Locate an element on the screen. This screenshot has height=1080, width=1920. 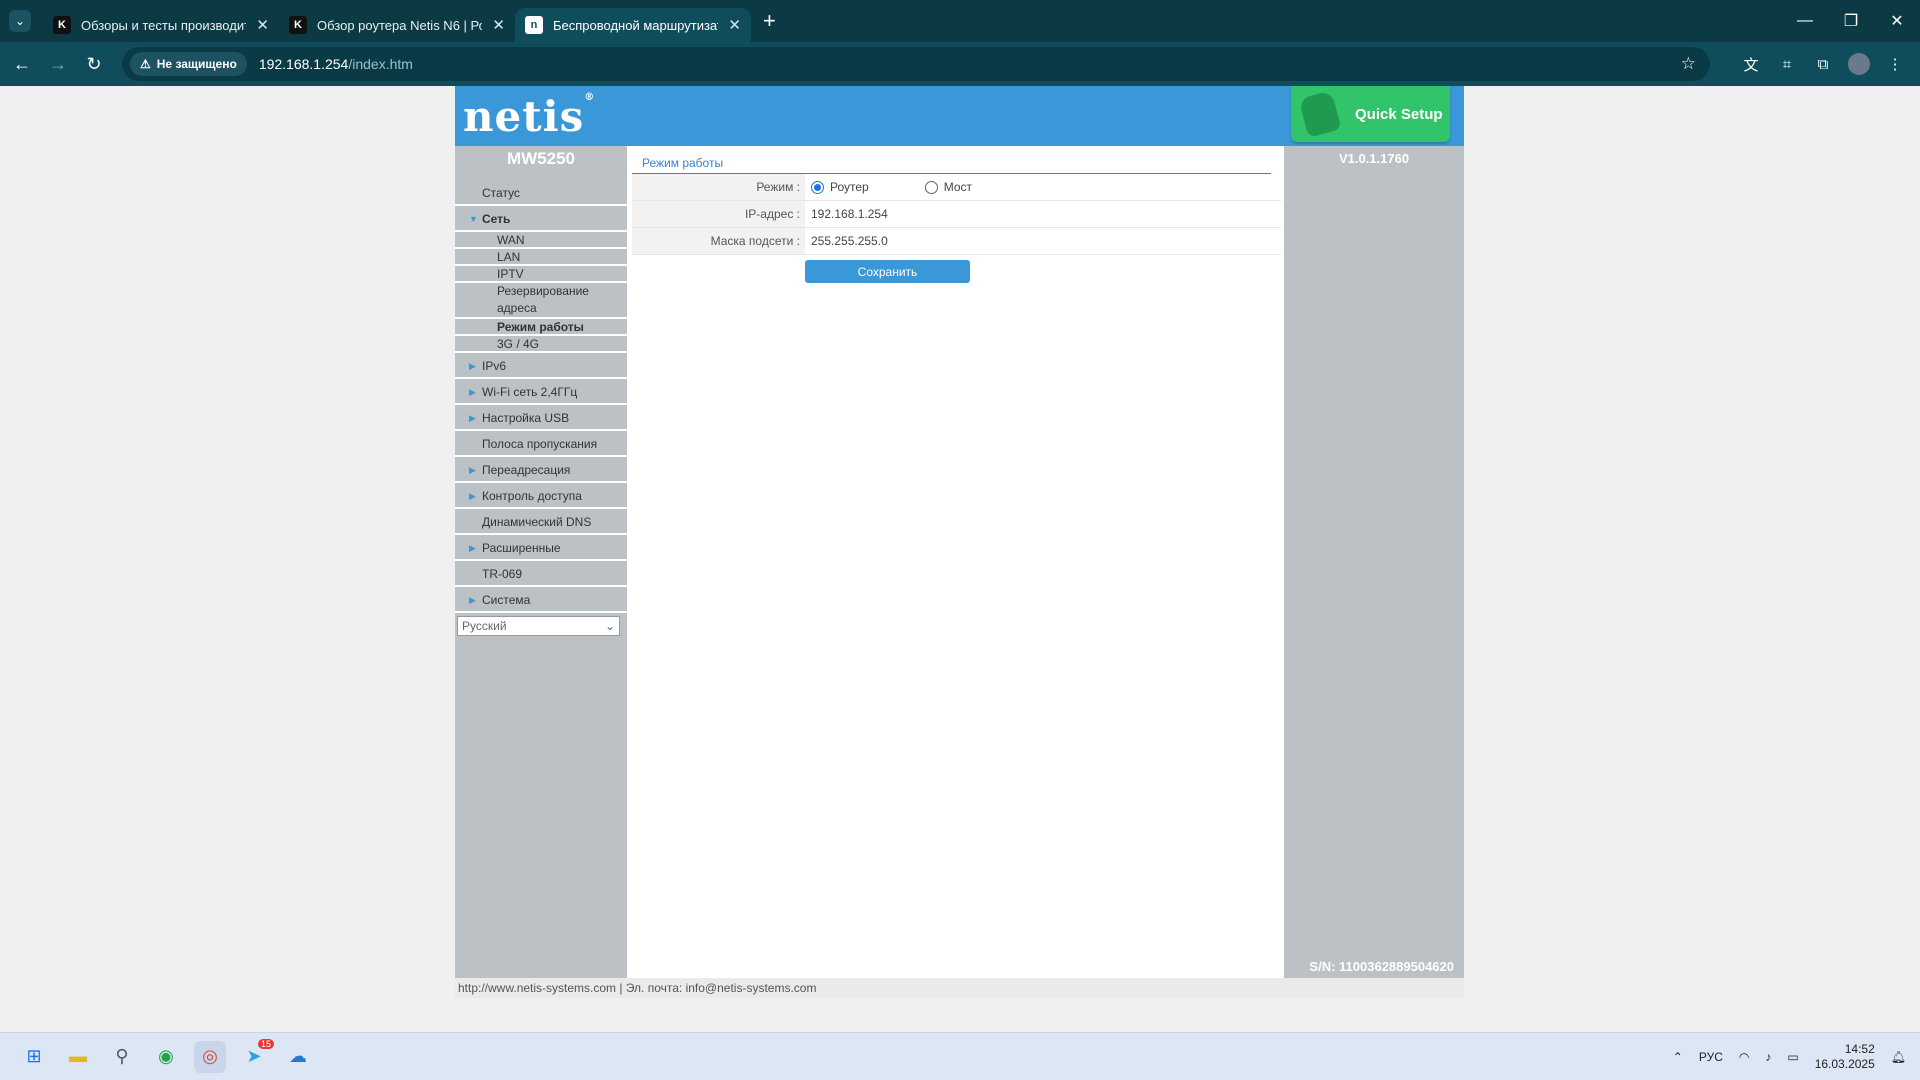
browser-tab-1: K Обзоры и тесты производите ✕ is located at coordinates (161, 25).